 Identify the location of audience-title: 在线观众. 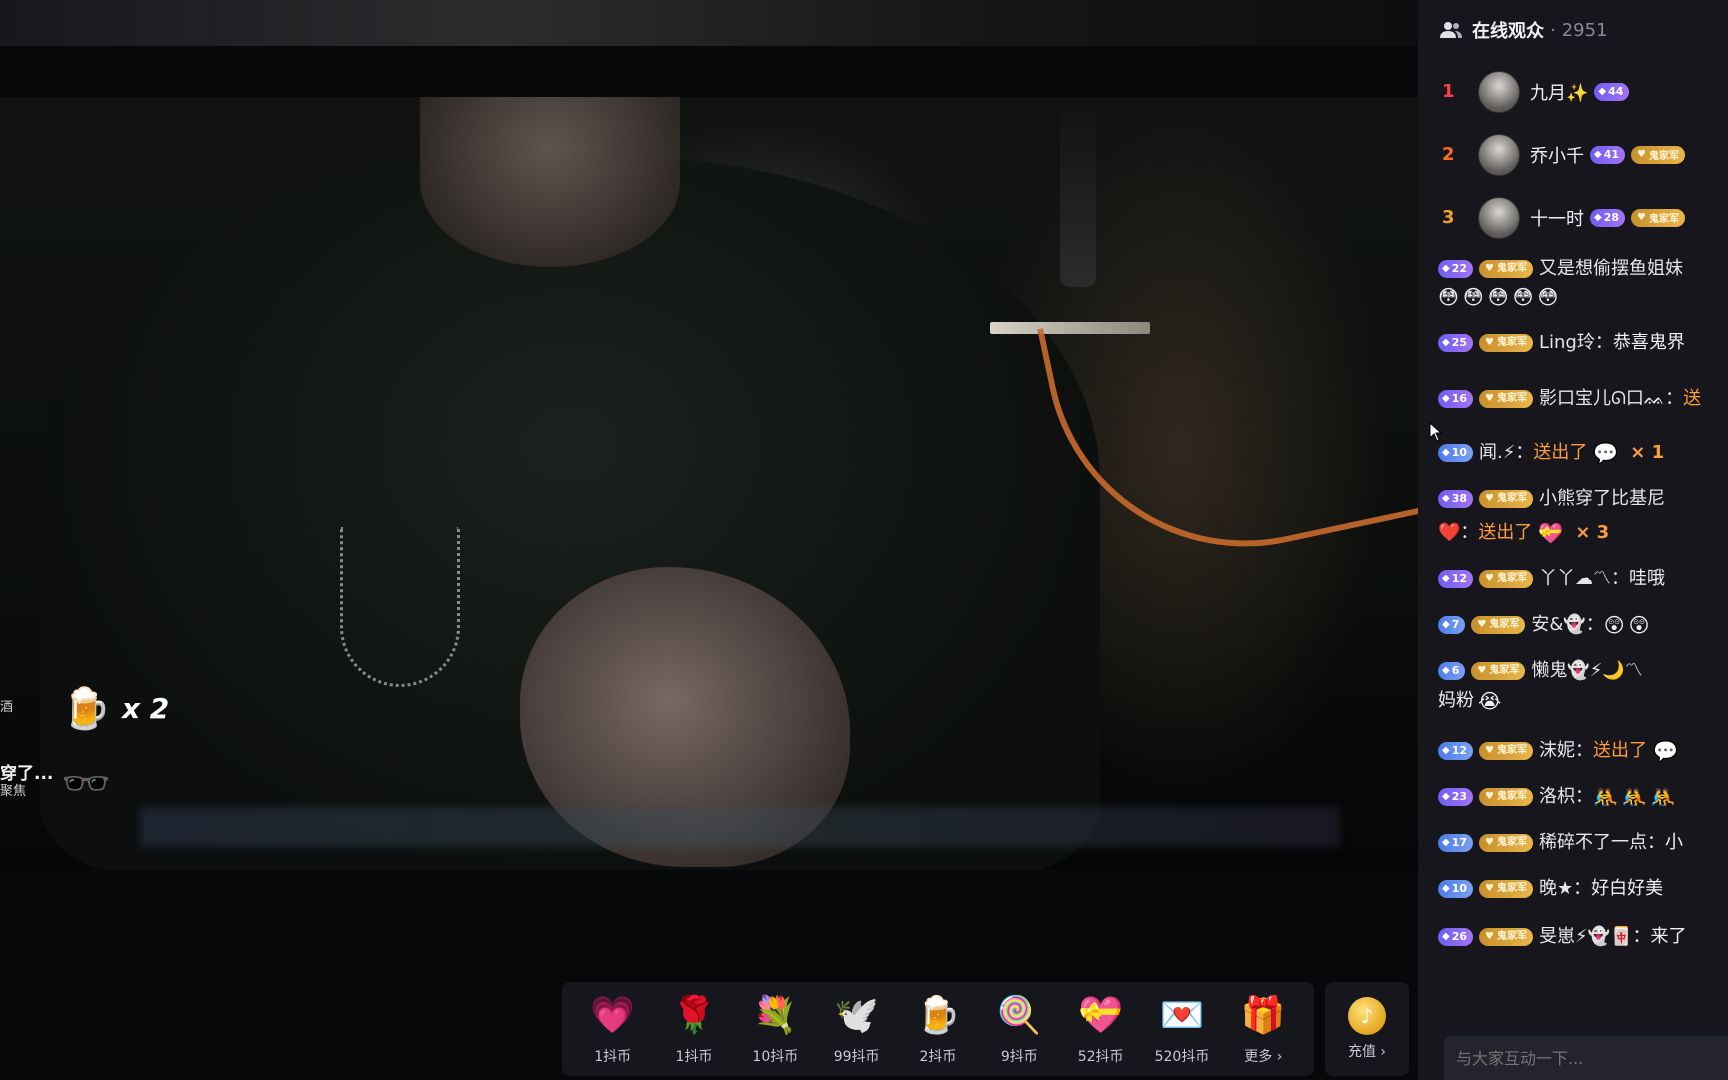
(1508, 31).